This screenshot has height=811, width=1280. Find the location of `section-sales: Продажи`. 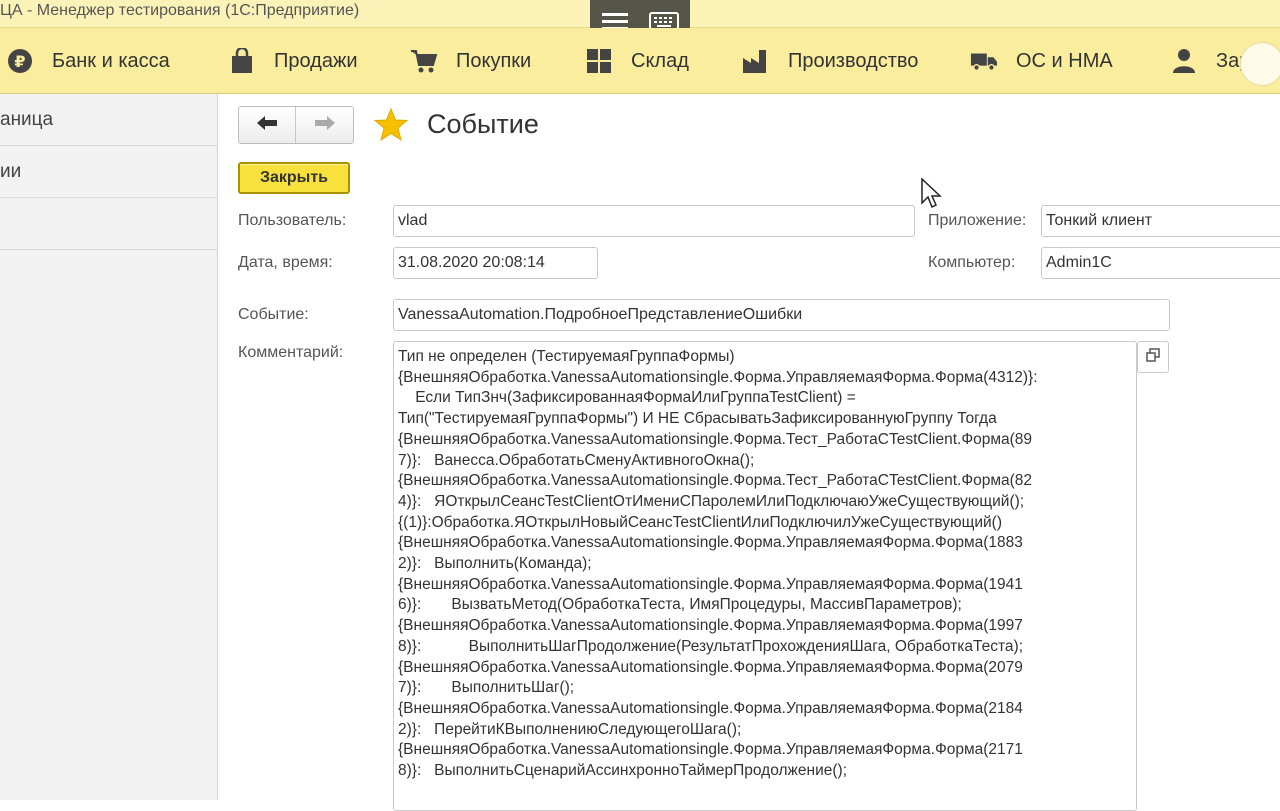

section-sales: Продажи is located at coordinates (293, 61).